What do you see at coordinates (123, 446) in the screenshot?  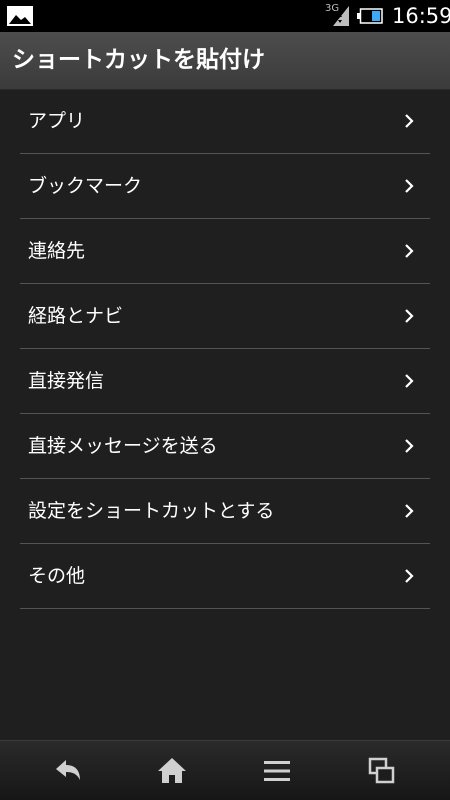 I see `list-item-label: 直接メッセージを送る` at bounding box center [123, 446].